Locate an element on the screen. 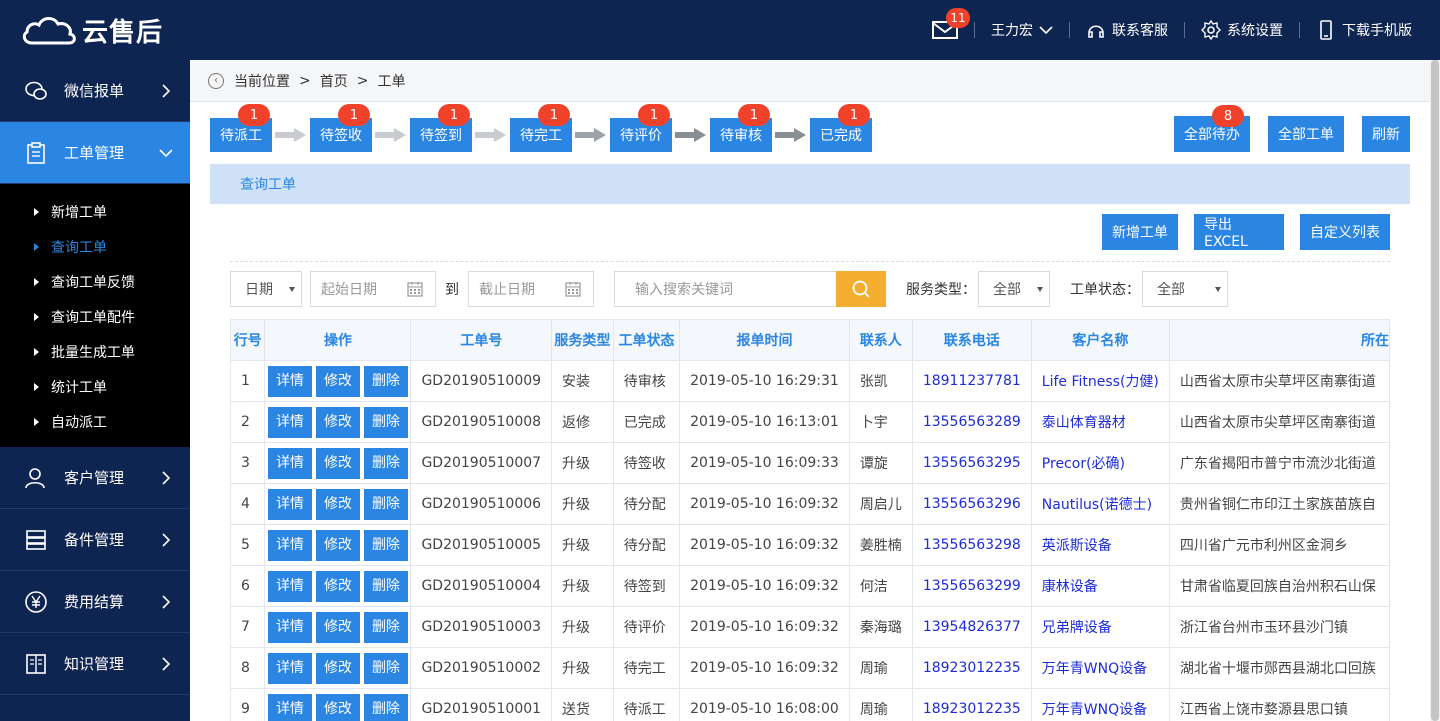 This screenshot has width=1440, height=721. sidebar-item-knowledge: 知识管理 is located at coordinates (95, 664).